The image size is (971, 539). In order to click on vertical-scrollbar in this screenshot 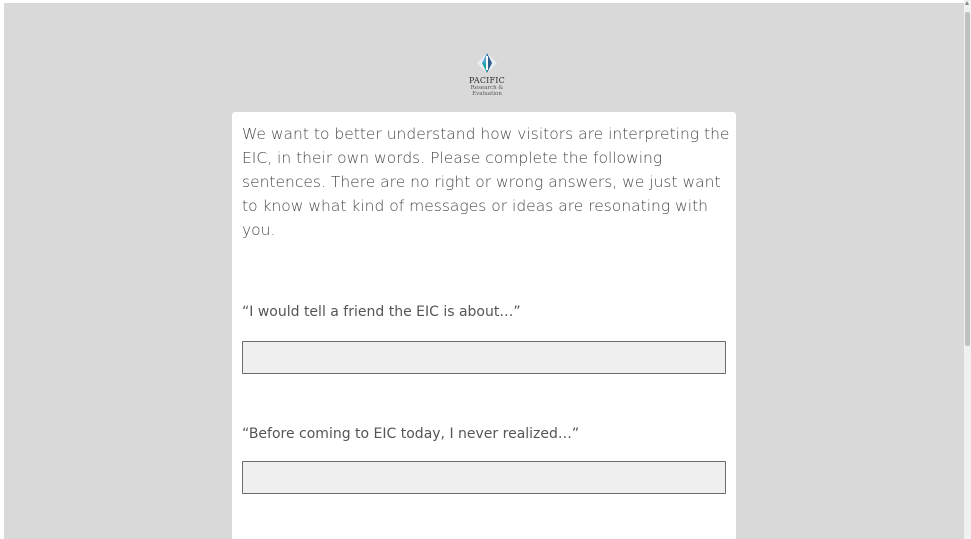, I will do `click(967, 269)`.